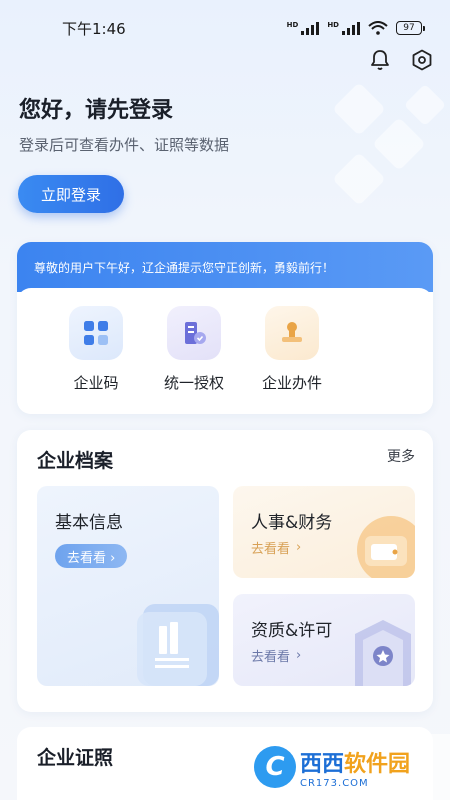 The height and width of the screenshot is (800, 450). I want to click on tile-title: 资质&许可, so click(292, 631).